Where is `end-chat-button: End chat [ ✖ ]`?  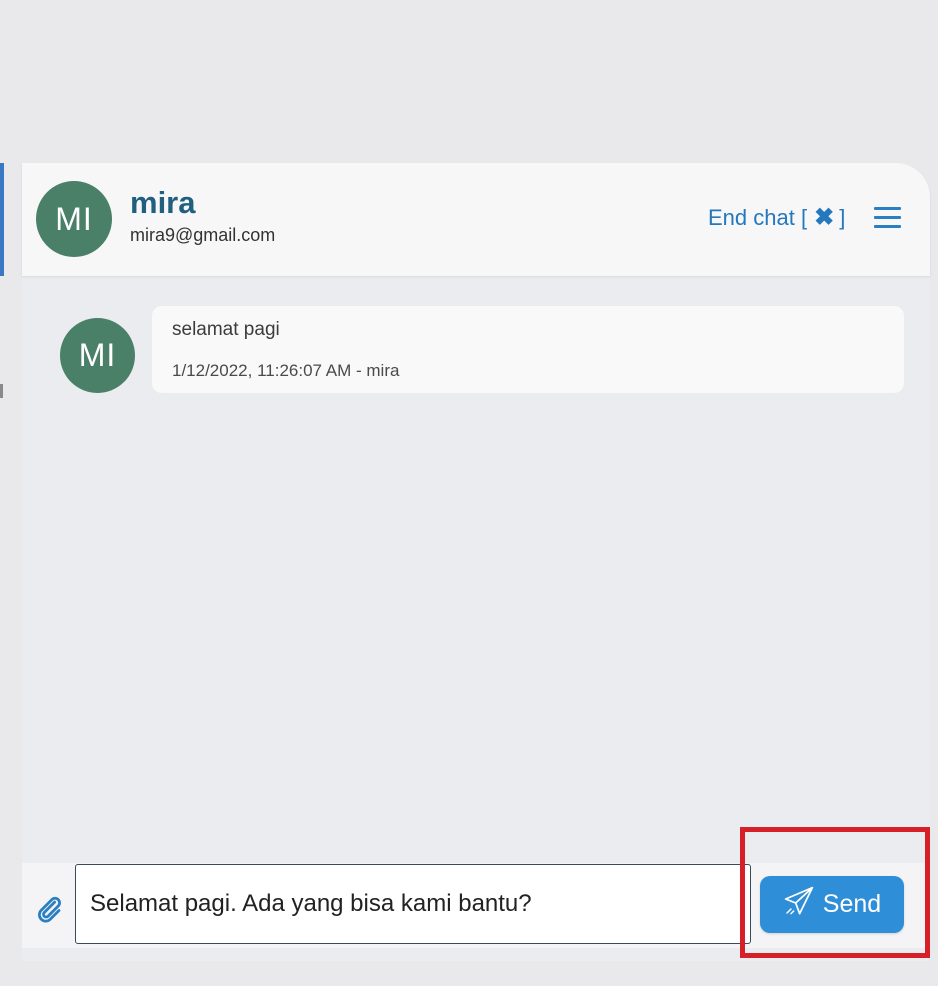 end-chat-button: End chat [ ✖ ] is located at coordinates (776, 217).